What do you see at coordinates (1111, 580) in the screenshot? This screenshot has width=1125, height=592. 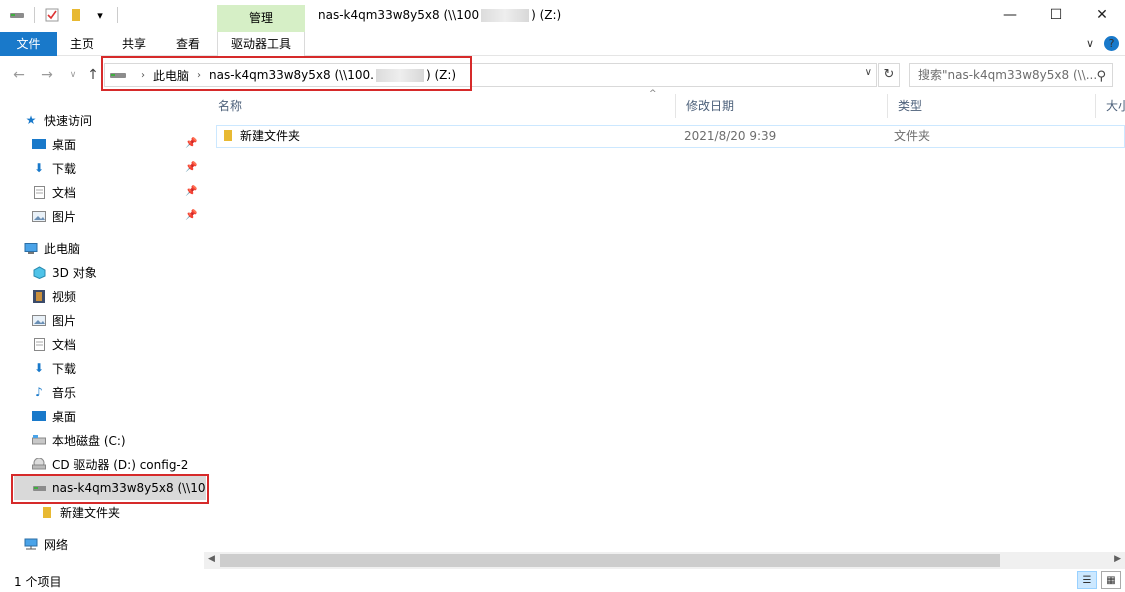 I see `large-icons-view-icon: ▦` at bounding box center [1111, 580].